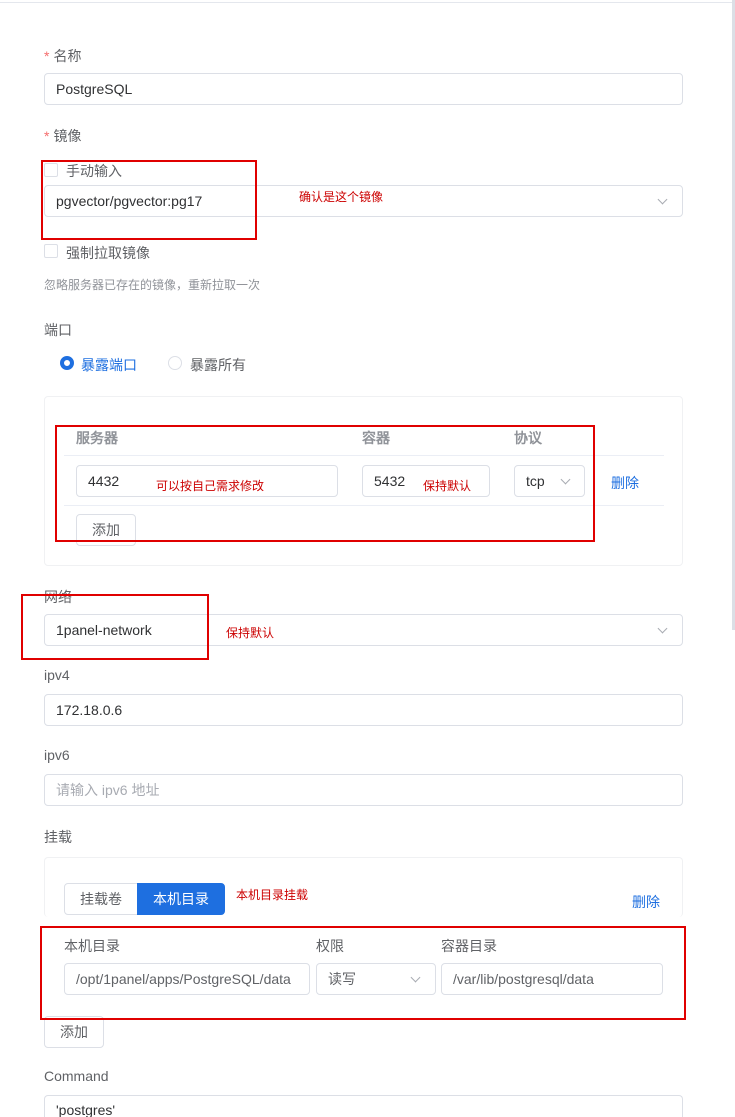  Describe the element at coordinates (325, 483) in the screenshot. I see `annotation-box-ports` at that location.